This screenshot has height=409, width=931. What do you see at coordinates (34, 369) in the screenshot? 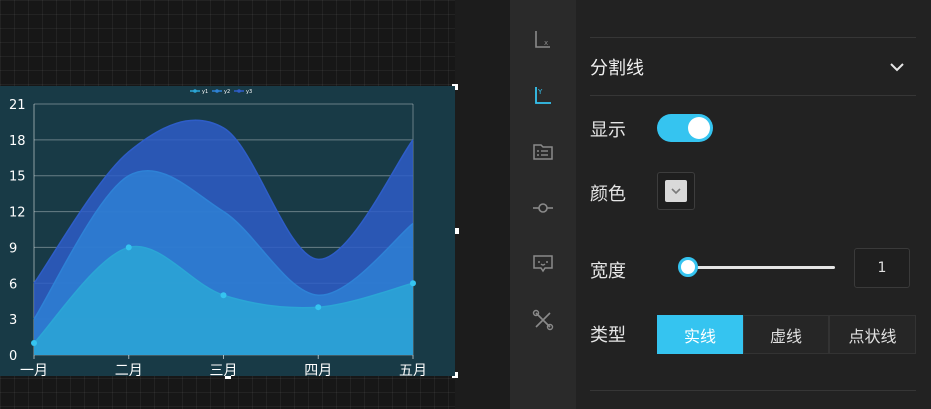
I see `x-tick-label: 一月` at bounding box center [34, 369].